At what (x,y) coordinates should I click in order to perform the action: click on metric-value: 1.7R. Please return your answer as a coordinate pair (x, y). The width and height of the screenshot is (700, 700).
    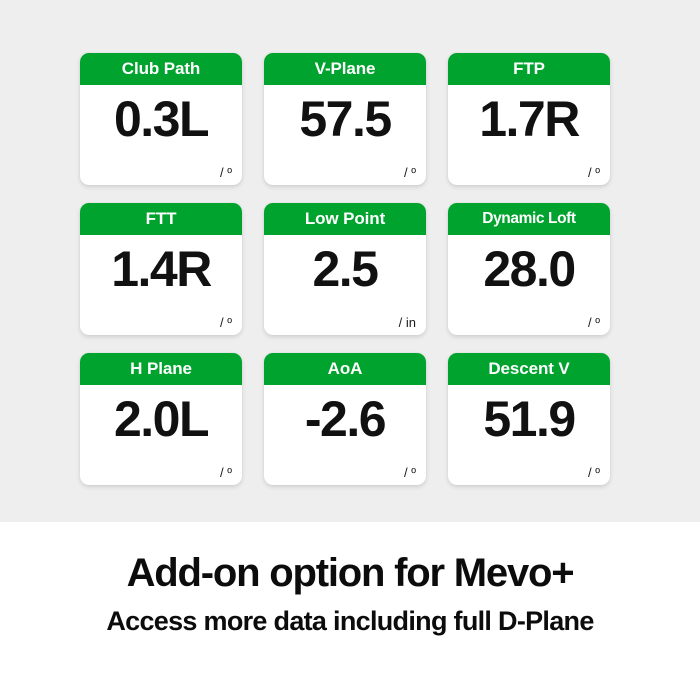
    Looking at the image, I should click on (529, 119).